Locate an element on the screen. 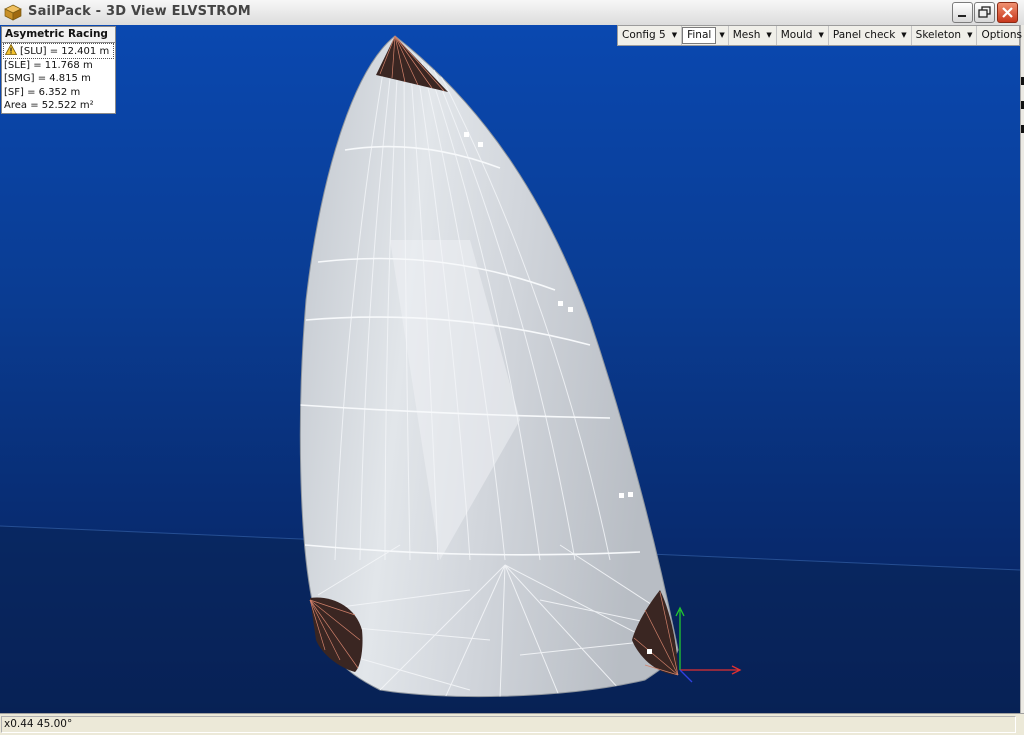 The width and height of the screenshot is (1024, 735). info-row-sle: [SLE] = 11.768 m is located at coordinates (48, 65).